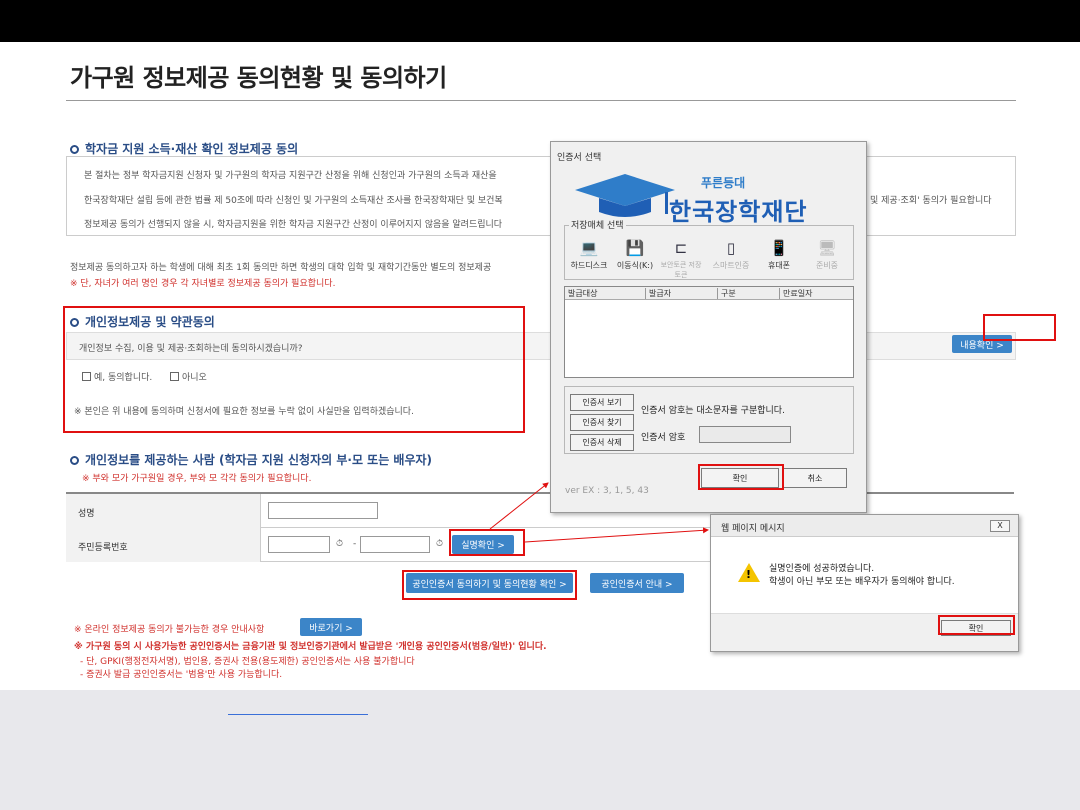 Image resolution: width=1080 pixels, height=810 pixels. What do you see at coordinates (1000, 526) in the screenshot?
I see `close-icon: X` at bounding box center [1000, 526].